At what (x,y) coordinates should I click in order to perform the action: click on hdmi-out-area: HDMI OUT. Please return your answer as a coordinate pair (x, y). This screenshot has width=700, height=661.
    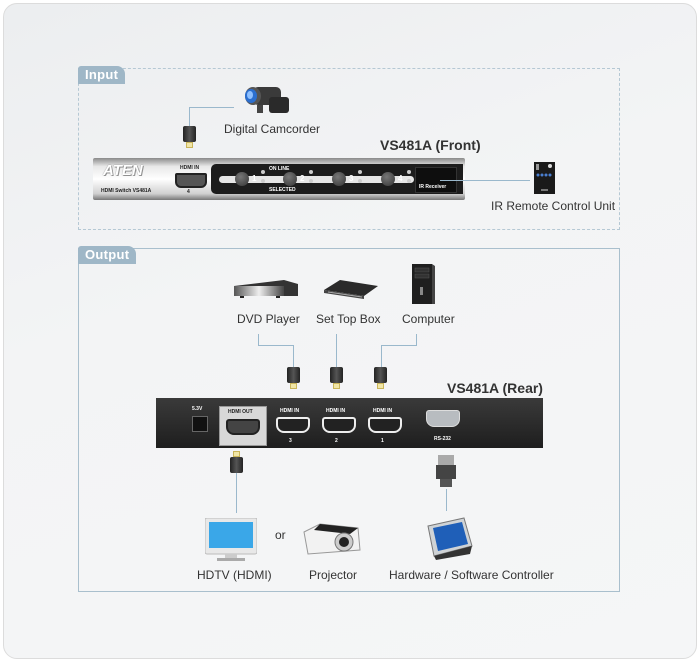
    Looking at the image, I should click on (243, 426).